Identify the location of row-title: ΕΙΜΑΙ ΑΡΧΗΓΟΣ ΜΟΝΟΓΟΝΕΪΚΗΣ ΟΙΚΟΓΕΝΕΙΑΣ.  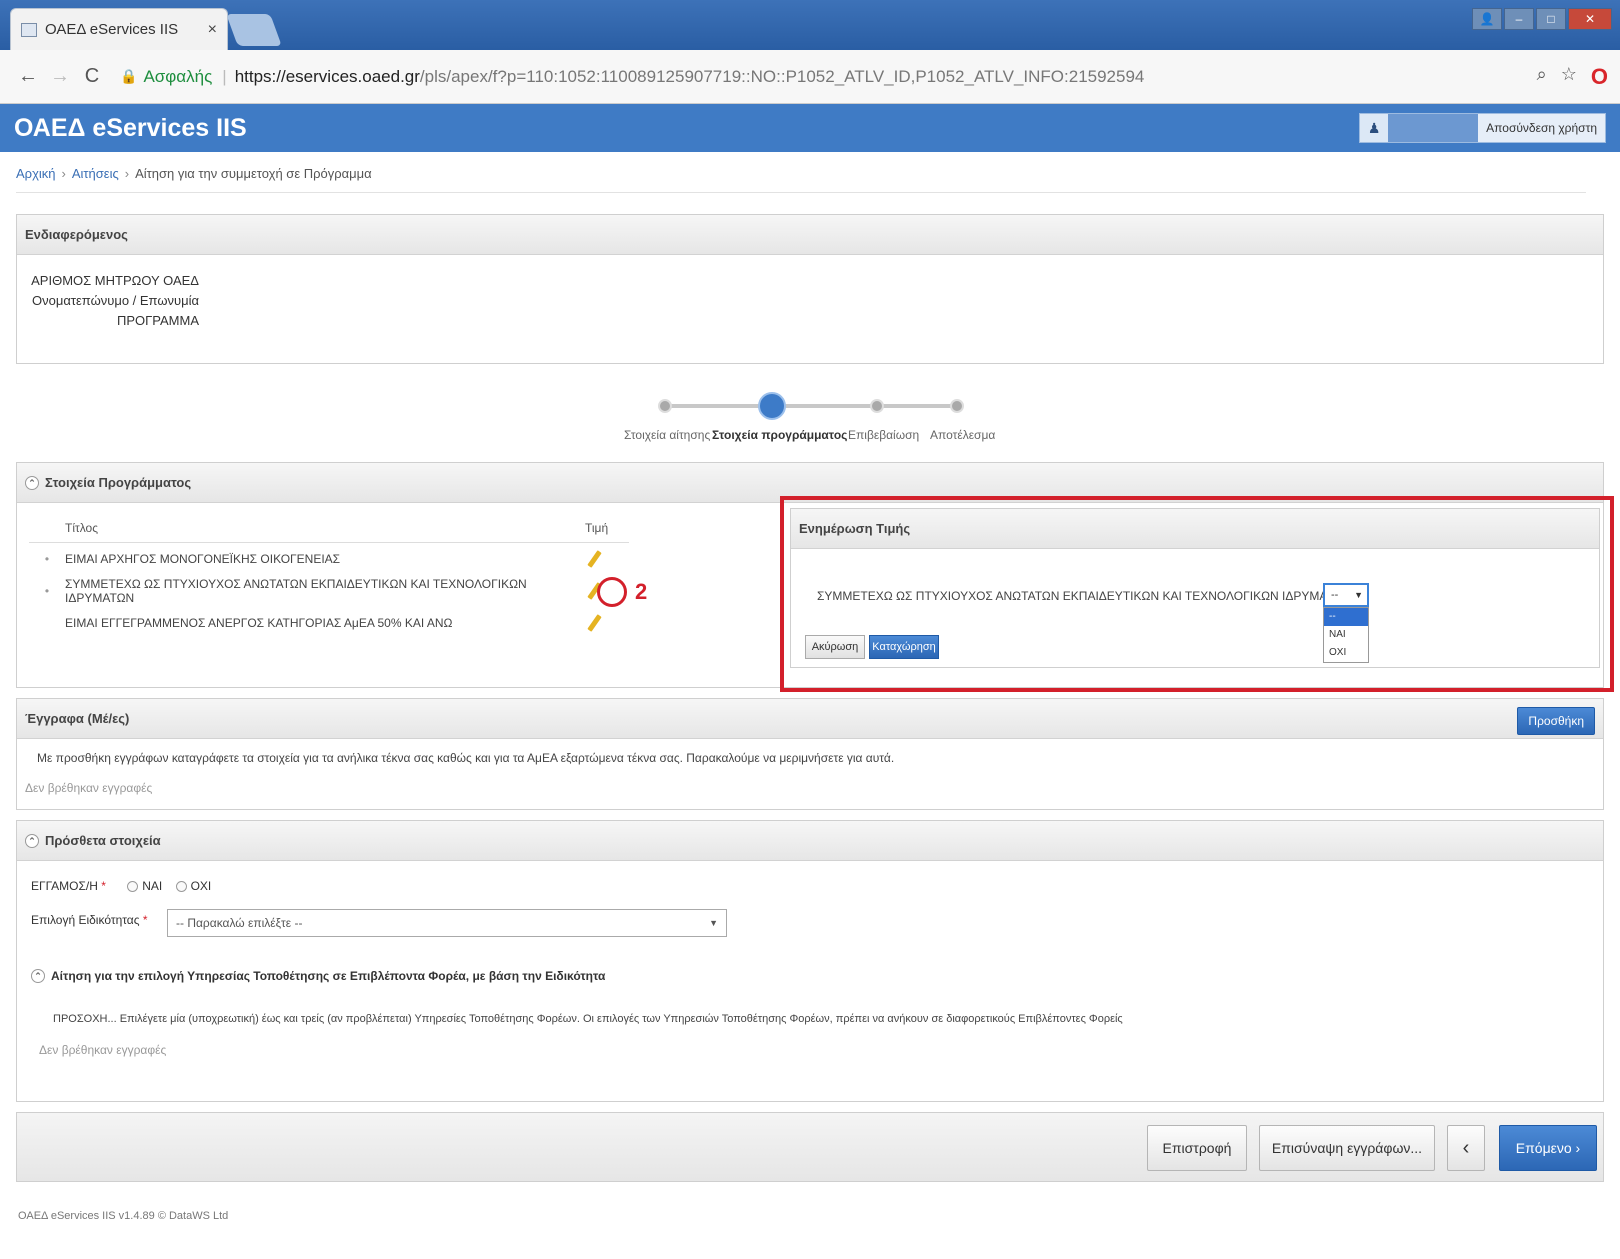
(203, 559).